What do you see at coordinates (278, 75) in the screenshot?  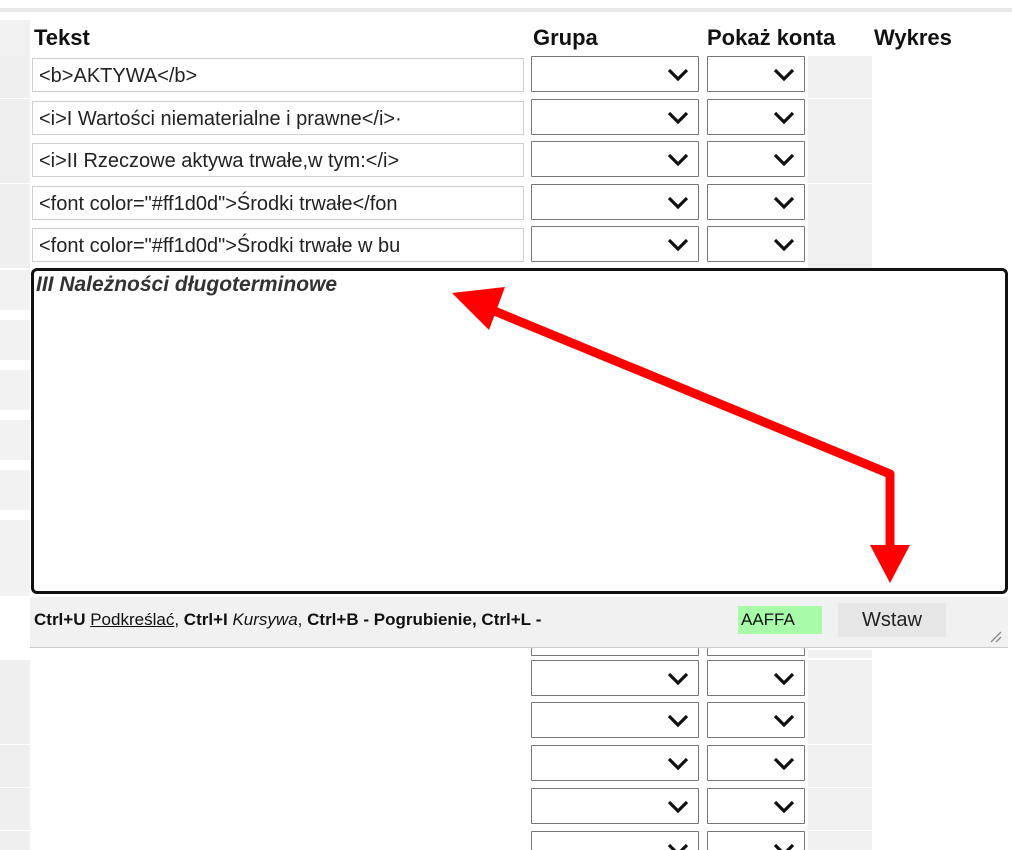 I see `row-text-input: <b>AKTYWA</b>` at bounding box center [278, 75].